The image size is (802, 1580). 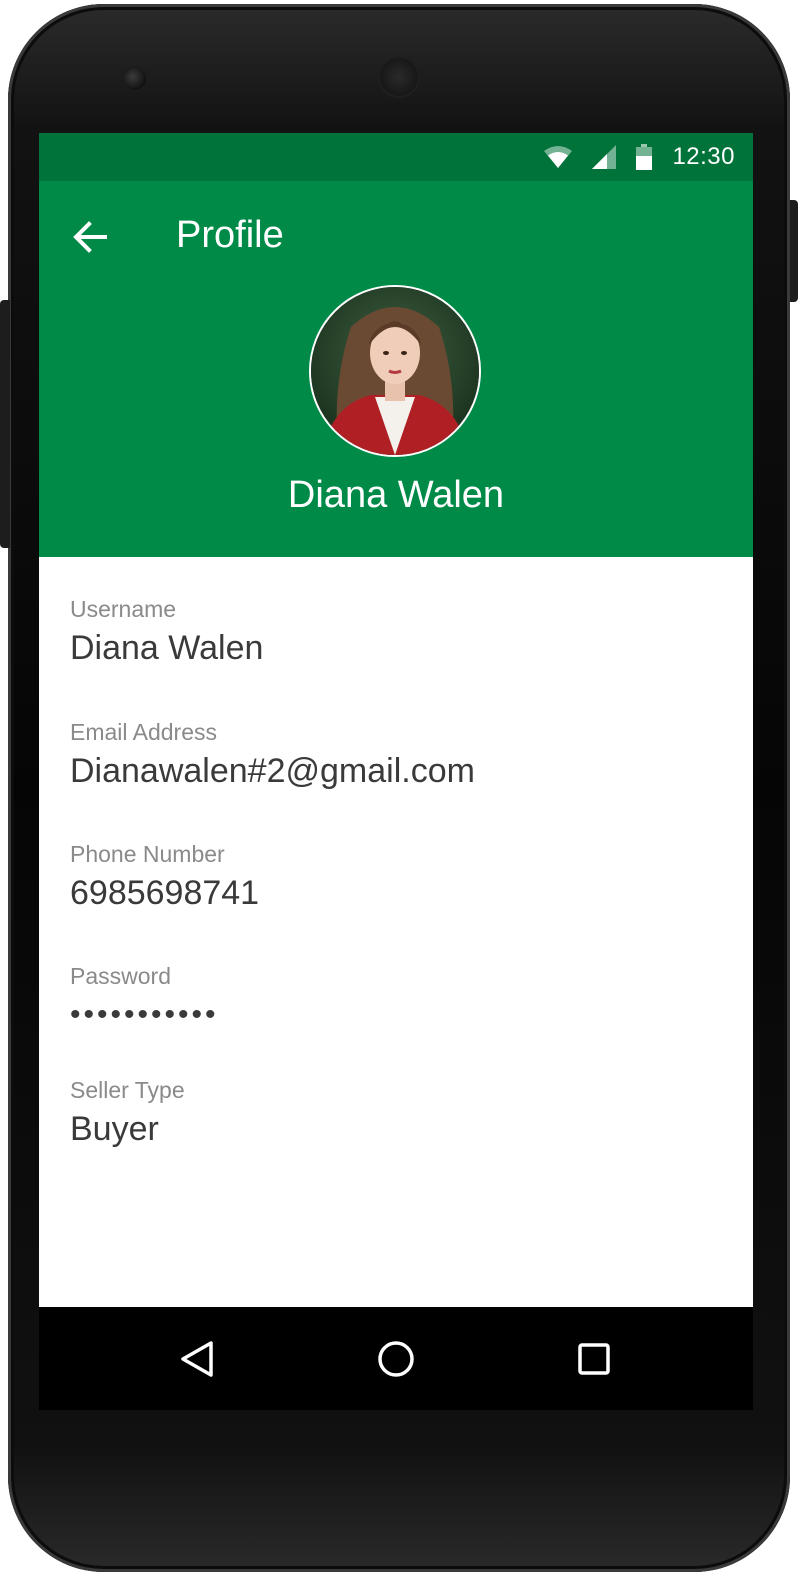 I want to click on phone-value: 6985698741, so click(x=165, y=893).